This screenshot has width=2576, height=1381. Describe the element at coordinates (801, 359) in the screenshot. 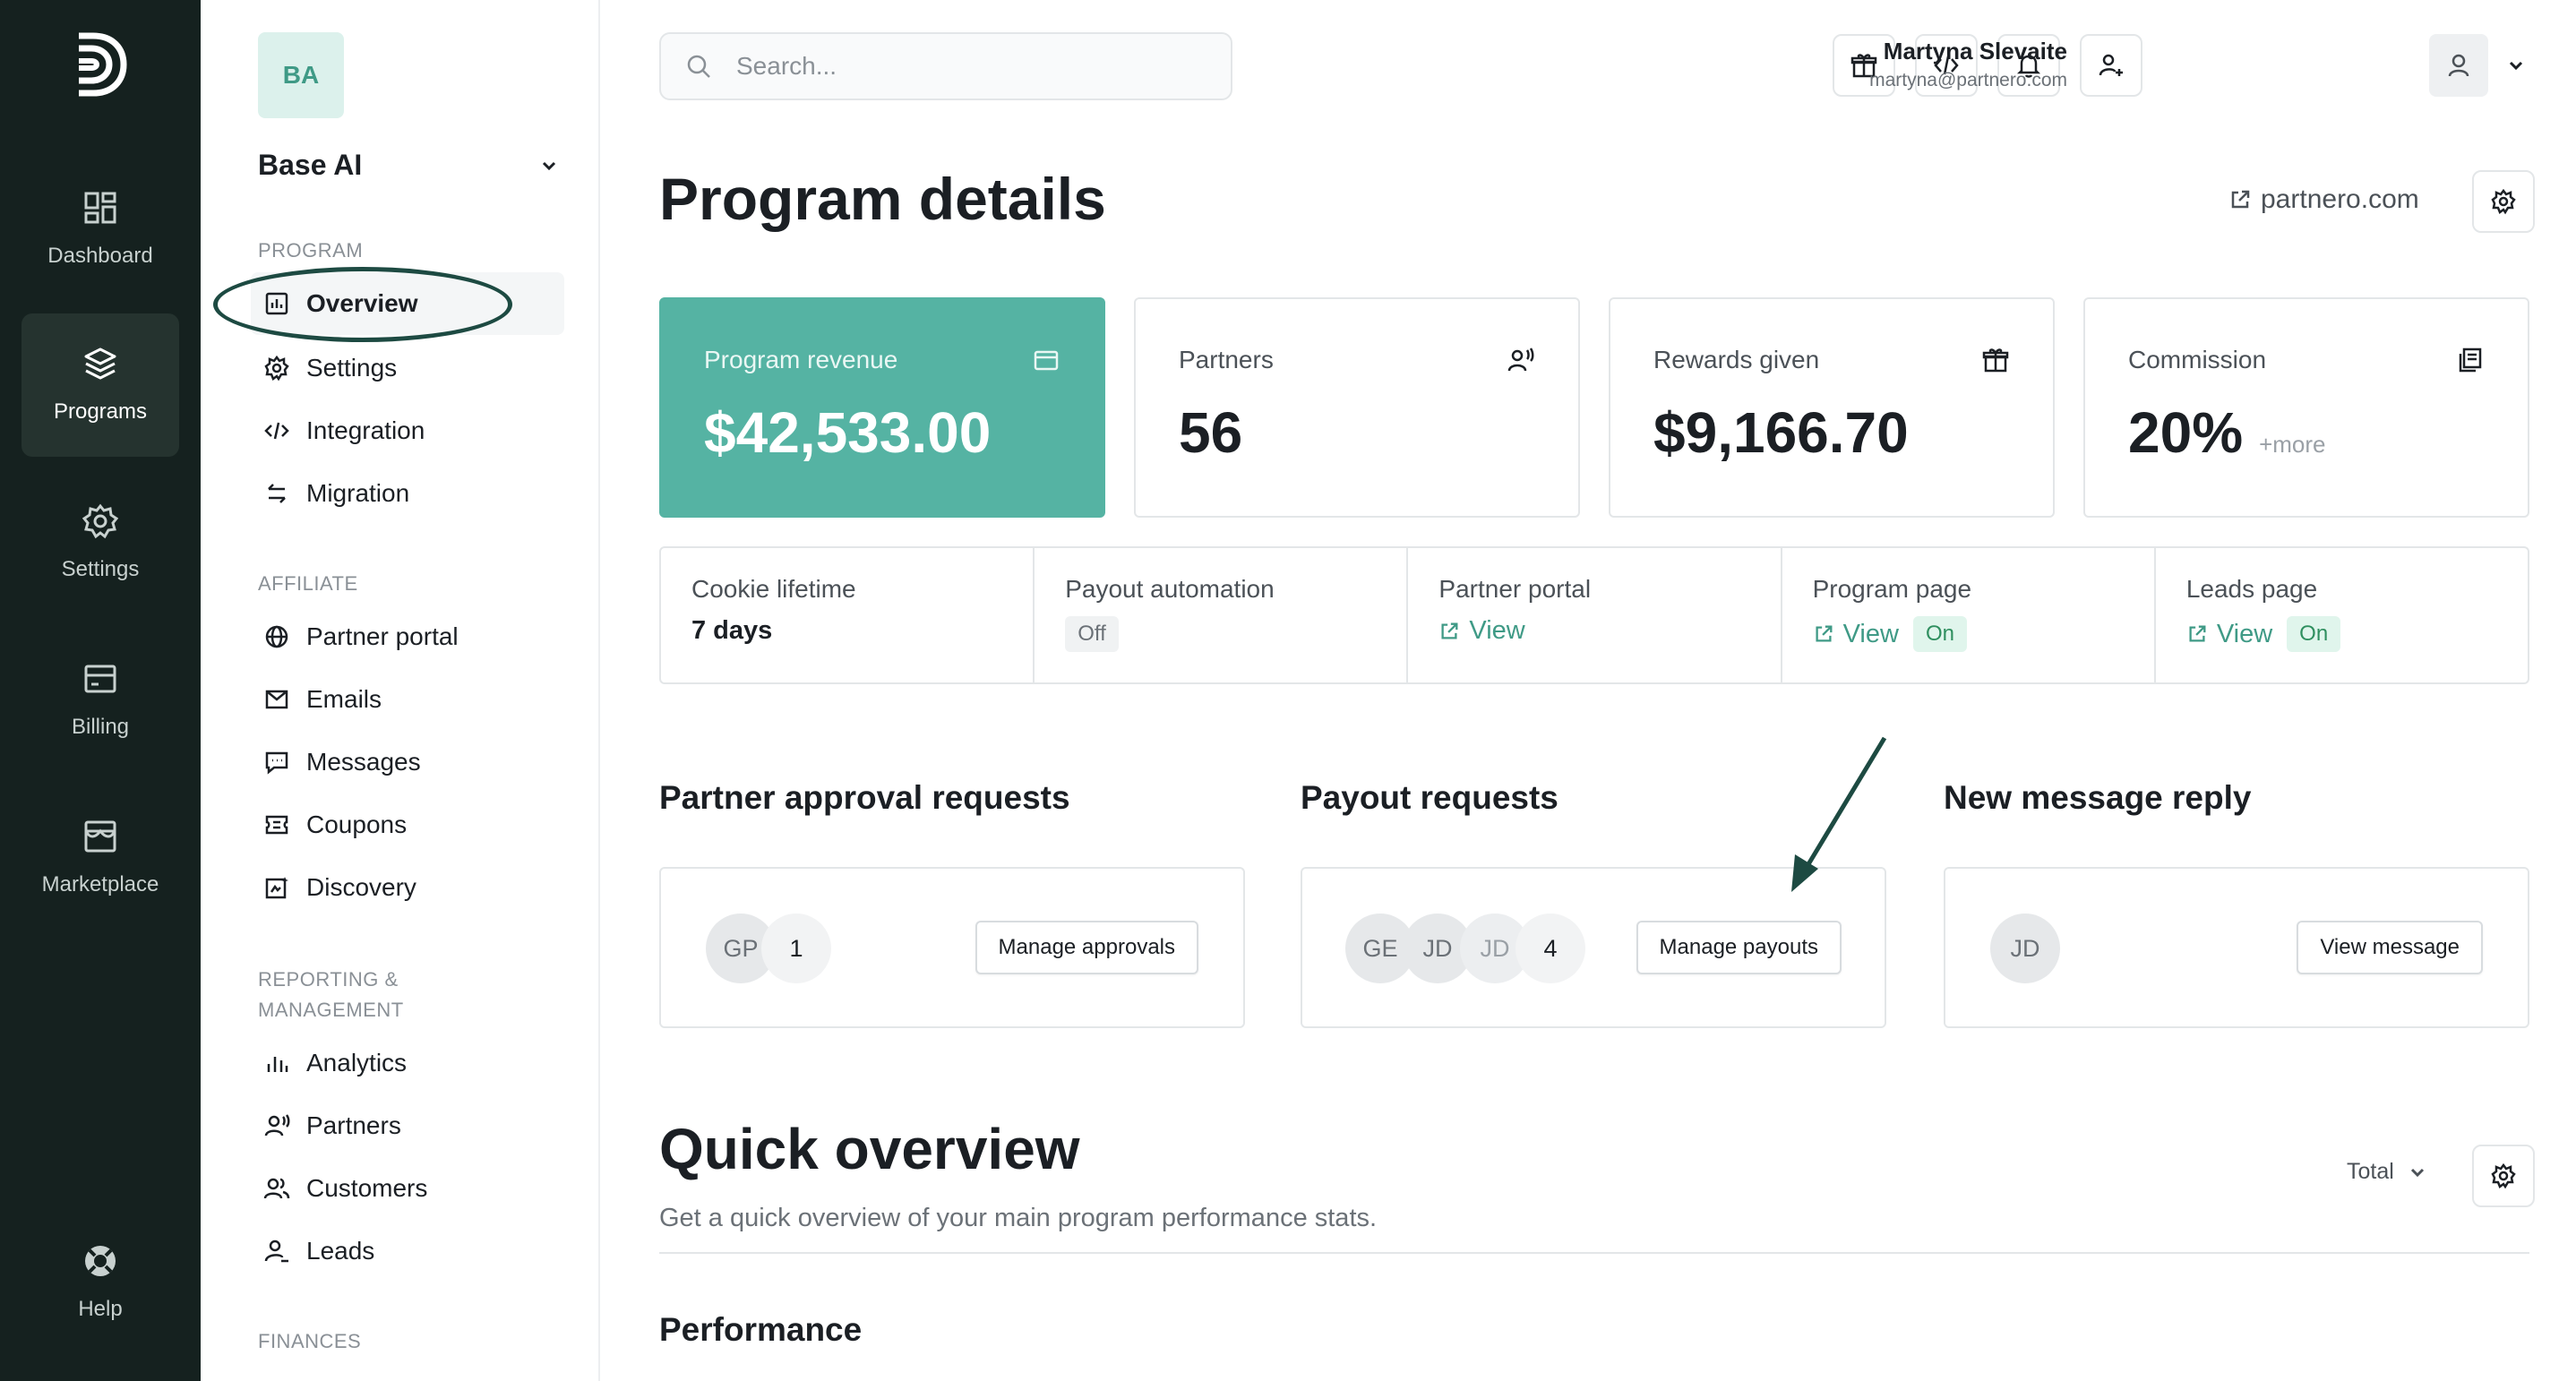

I see `stat-label: Program revenue` at that location.